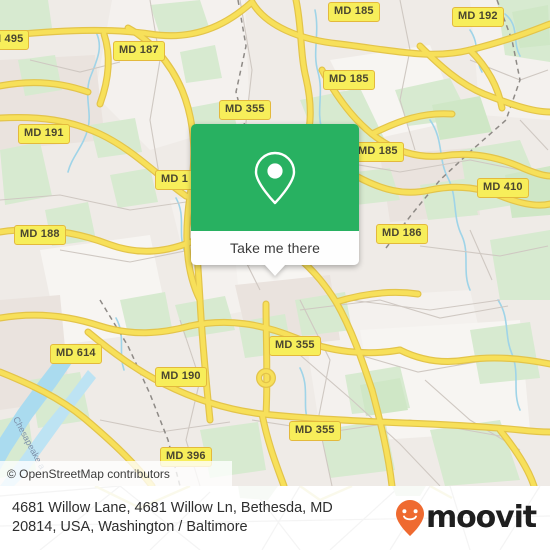 The image size is (550, 550). Describe the element at coordinates (409, 518) in the screenshot. I see `moovit-pin-icon` at that location.